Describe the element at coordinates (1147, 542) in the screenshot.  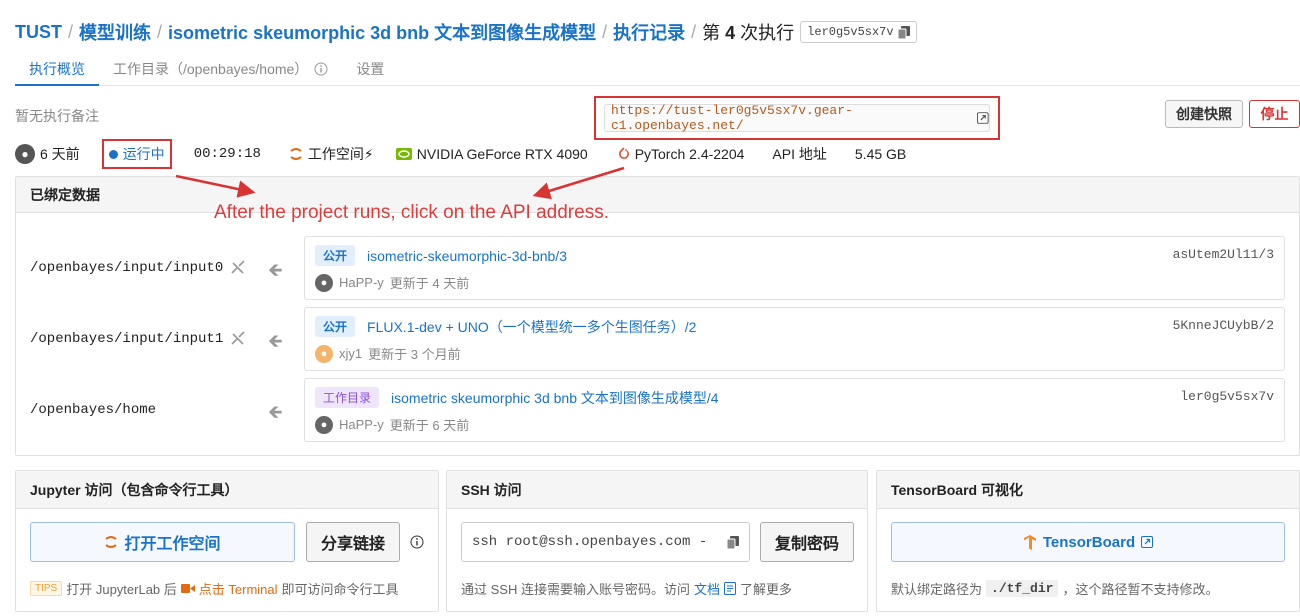
I see `external-link-icon` at that location.